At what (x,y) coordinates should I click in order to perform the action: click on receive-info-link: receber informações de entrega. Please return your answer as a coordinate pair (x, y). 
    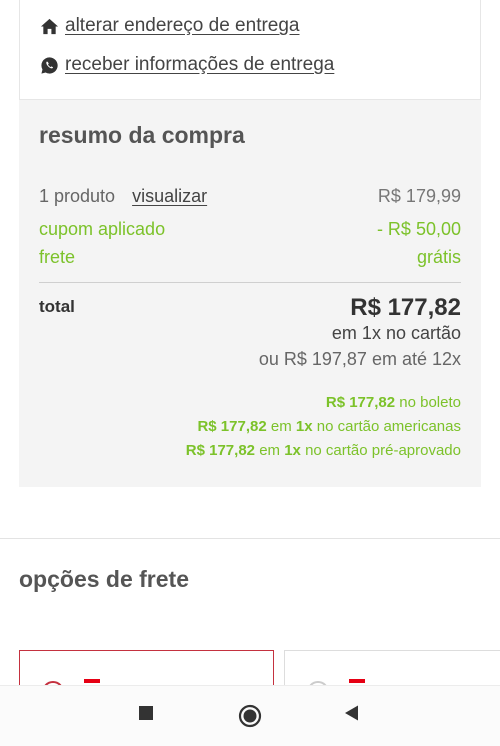
    Looking at the image, I should click on (187, 65).